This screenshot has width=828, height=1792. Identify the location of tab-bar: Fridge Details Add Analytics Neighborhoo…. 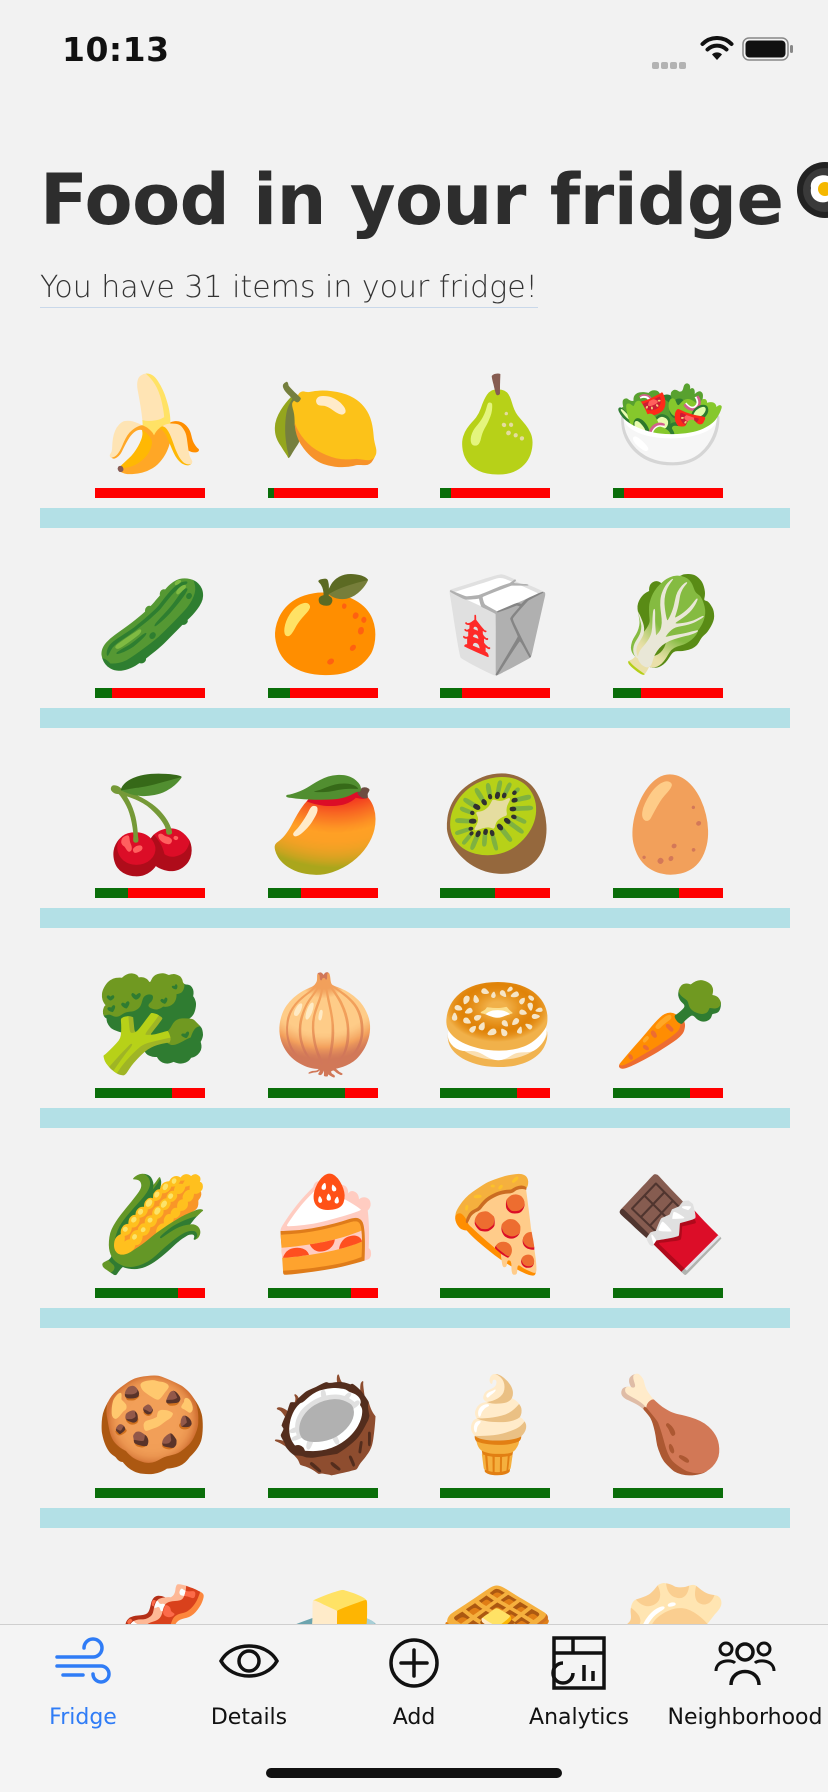
(414, 1708).